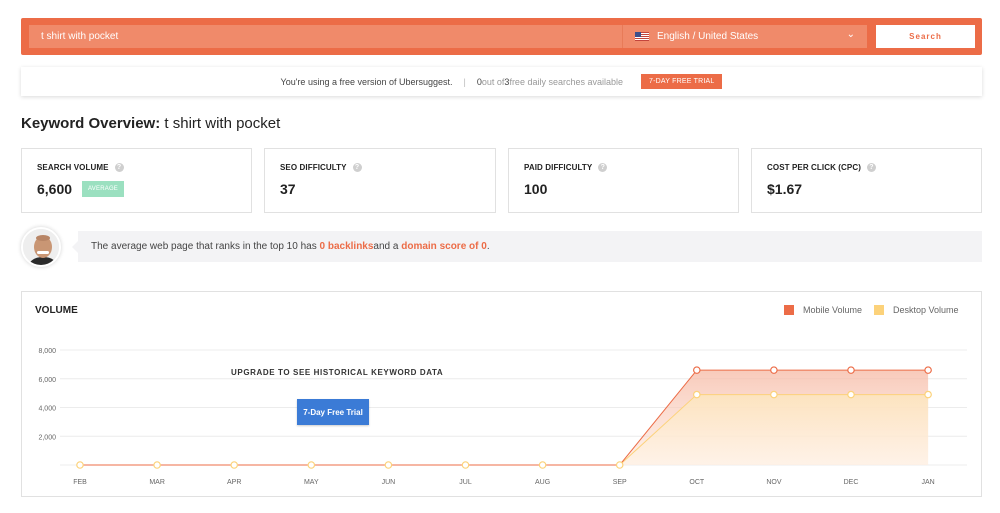 This screenshot has height=513, width=1000. I want to click on page-title-label: Keyword Overview:, so click(91, 123).